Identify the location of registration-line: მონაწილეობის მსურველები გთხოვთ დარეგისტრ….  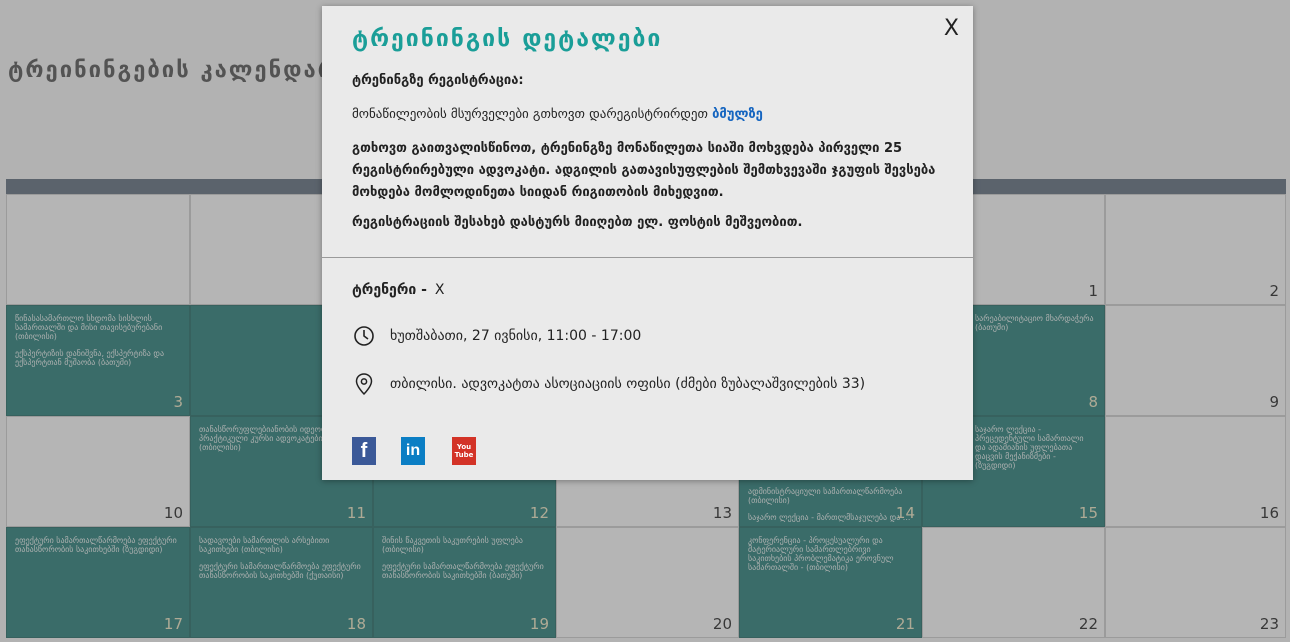
(649, 115).